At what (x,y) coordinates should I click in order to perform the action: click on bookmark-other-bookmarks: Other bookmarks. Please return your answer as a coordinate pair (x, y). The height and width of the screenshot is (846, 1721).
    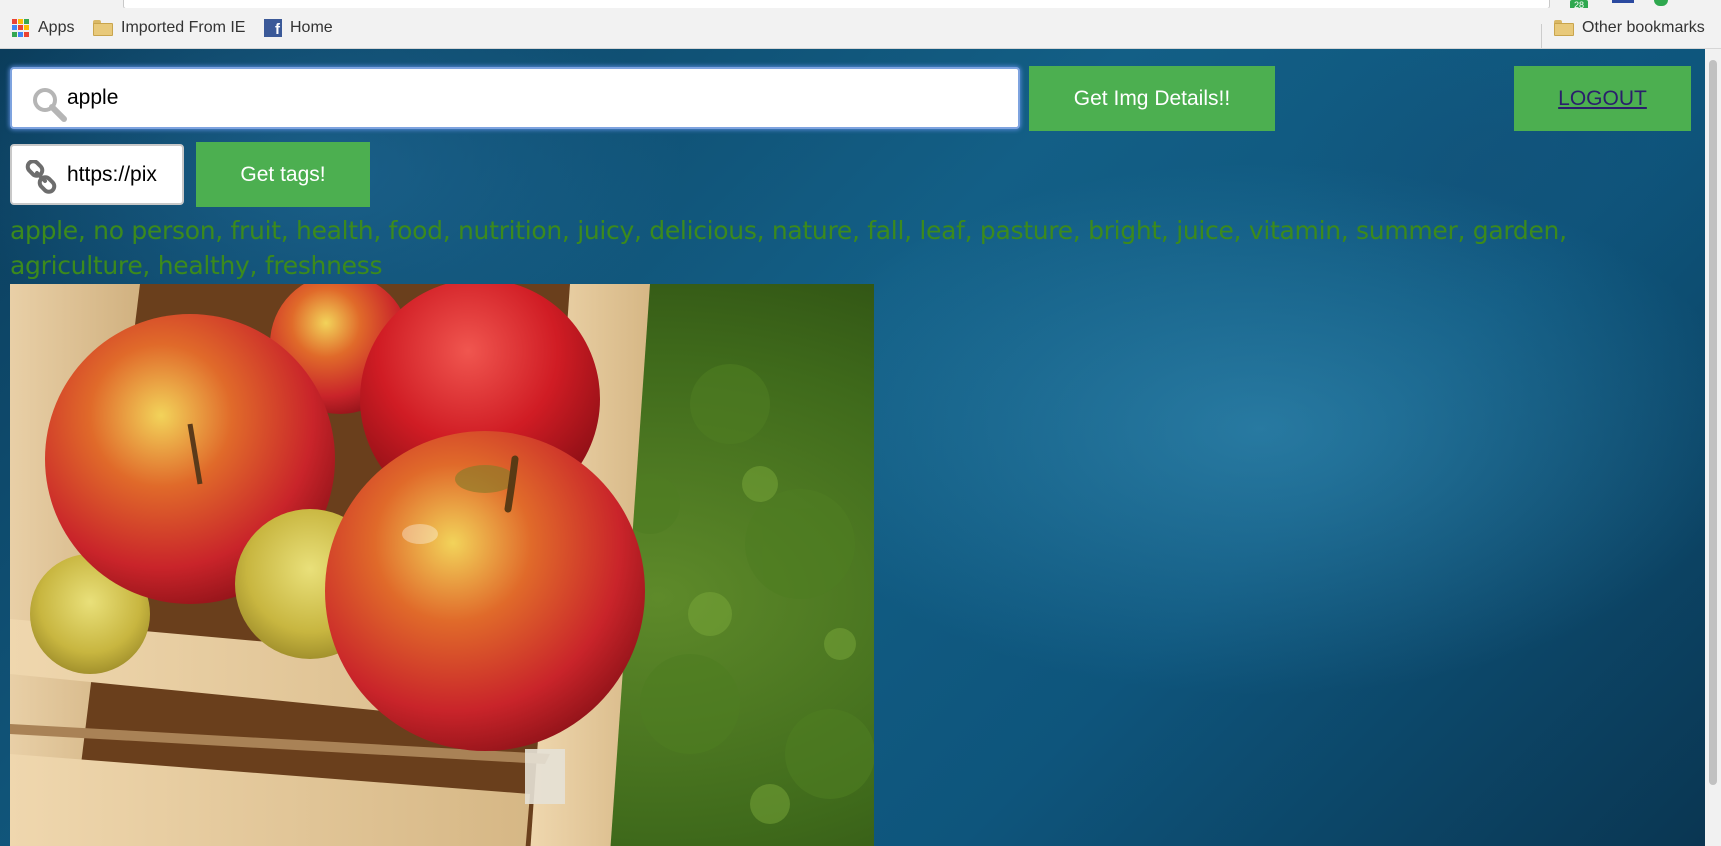
    Looking at the image, I should click on (1629, 28).